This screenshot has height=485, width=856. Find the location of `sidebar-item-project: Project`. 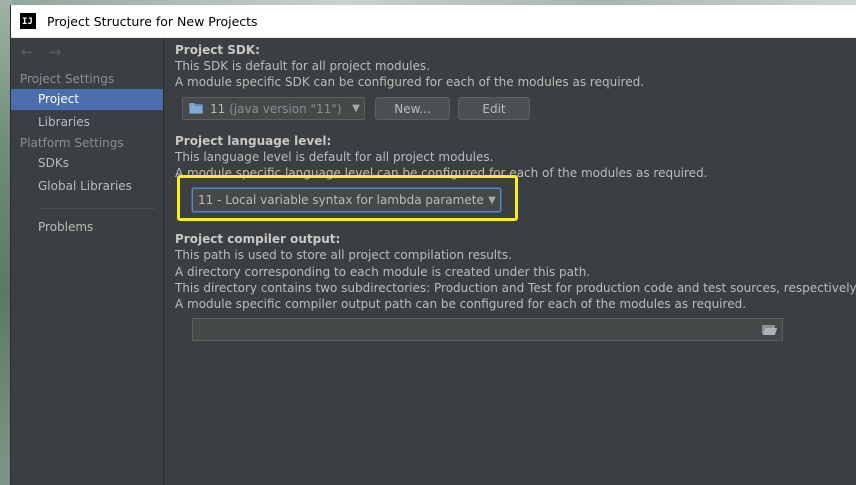

sidebar-item-project: Project is located at coordinates (87, 99).